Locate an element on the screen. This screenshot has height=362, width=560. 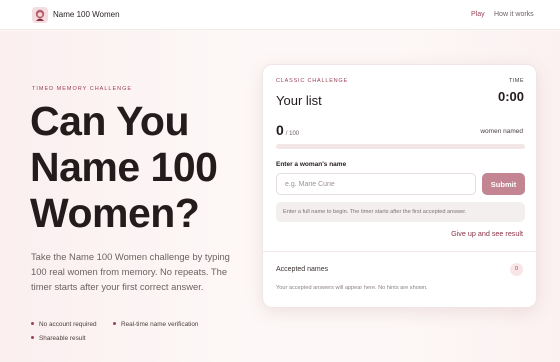
headline-line: Can You is located at coordinates (110, 121).